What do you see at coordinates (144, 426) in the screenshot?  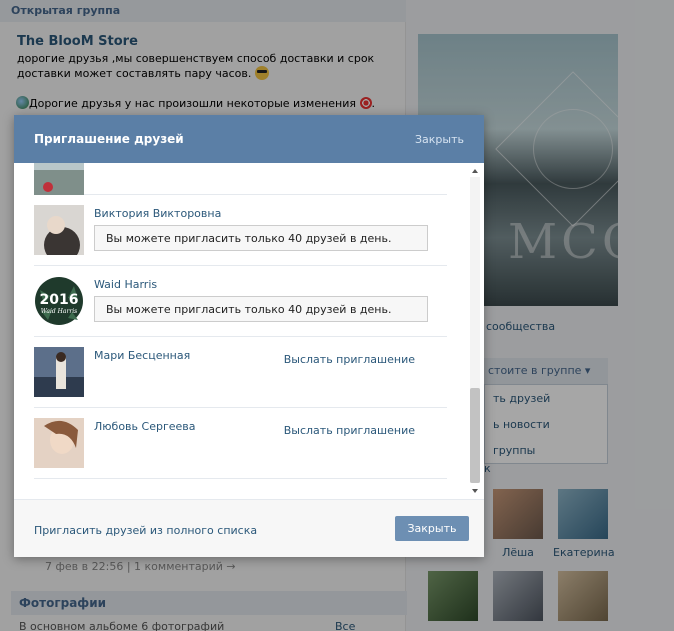 I see `friend-name: Любовь Сергеева` at bounding box center [144, 426].